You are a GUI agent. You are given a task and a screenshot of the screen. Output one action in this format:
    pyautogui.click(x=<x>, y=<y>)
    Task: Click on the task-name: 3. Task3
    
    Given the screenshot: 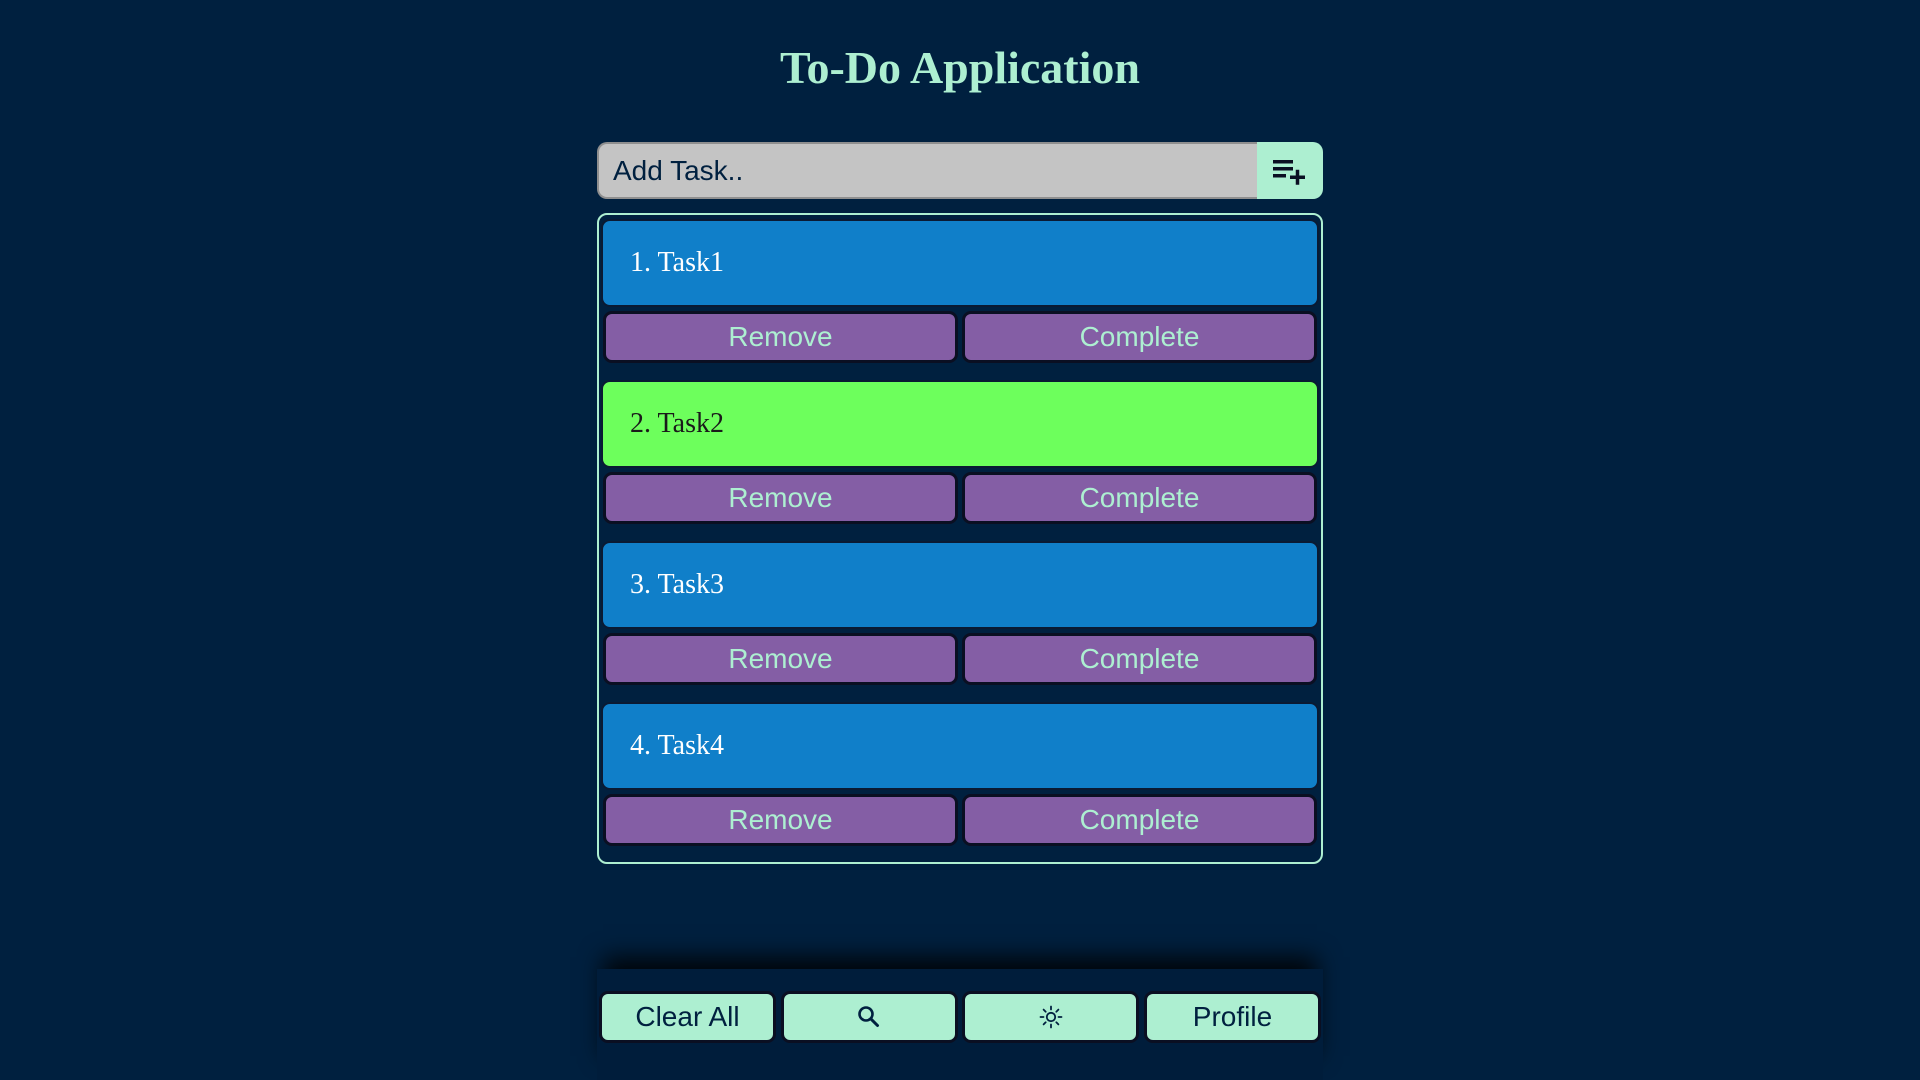 What is the action you would take?
    pyautogui.click(x=960, y=585)
    